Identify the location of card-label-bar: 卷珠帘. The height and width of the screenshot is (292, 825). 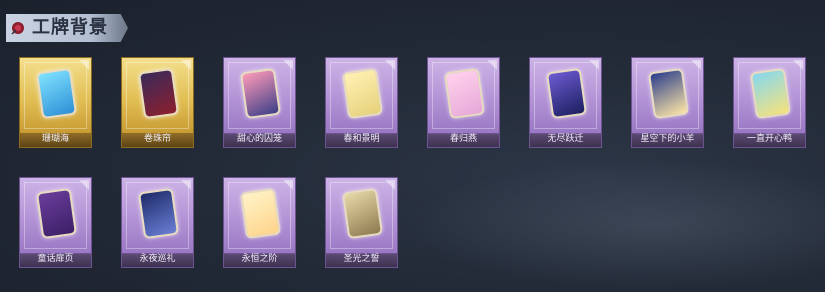
(157, 141).